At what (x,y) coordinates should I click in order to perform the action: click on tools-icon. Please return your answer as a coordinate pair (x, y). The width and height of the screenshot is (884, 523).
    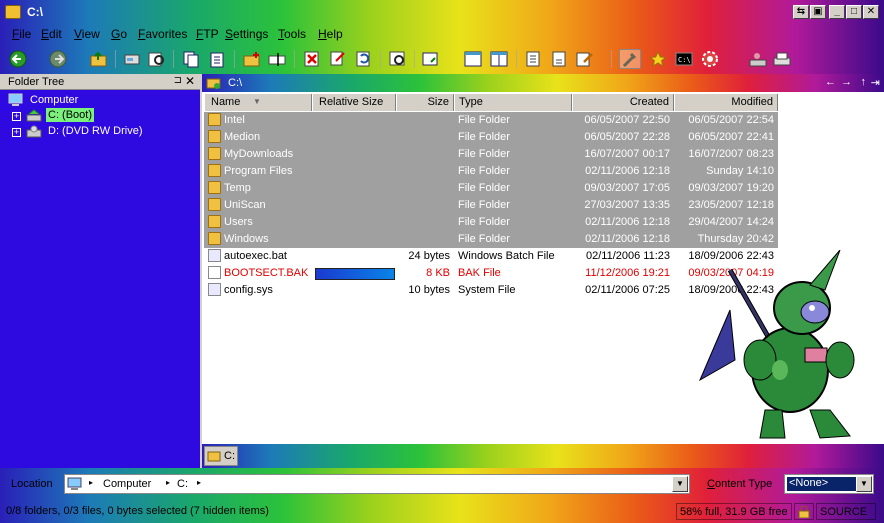
    Looking at the image, I should click on (630, 59).